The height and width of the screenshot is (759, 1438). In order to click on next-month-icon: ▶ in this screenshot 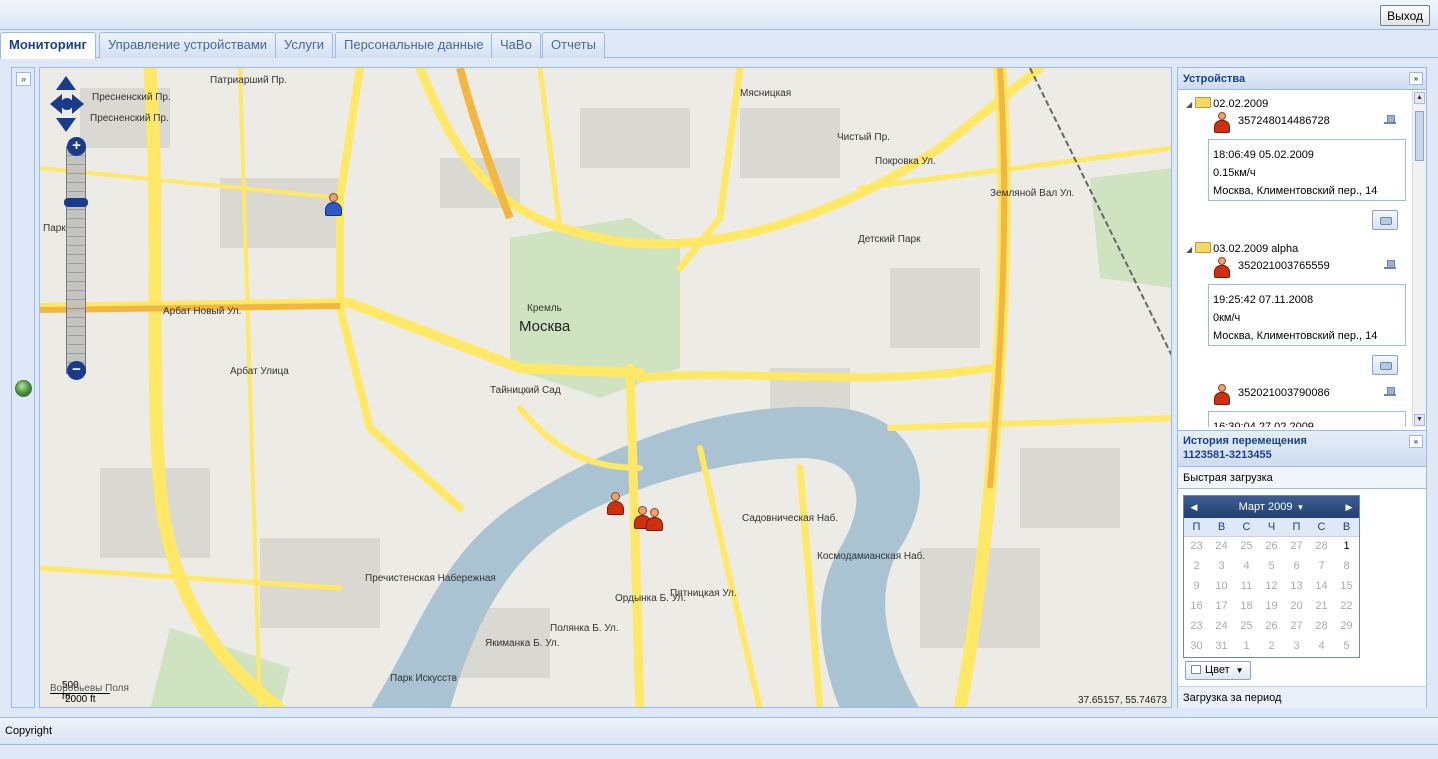, I will do `click(1349, 507)`.